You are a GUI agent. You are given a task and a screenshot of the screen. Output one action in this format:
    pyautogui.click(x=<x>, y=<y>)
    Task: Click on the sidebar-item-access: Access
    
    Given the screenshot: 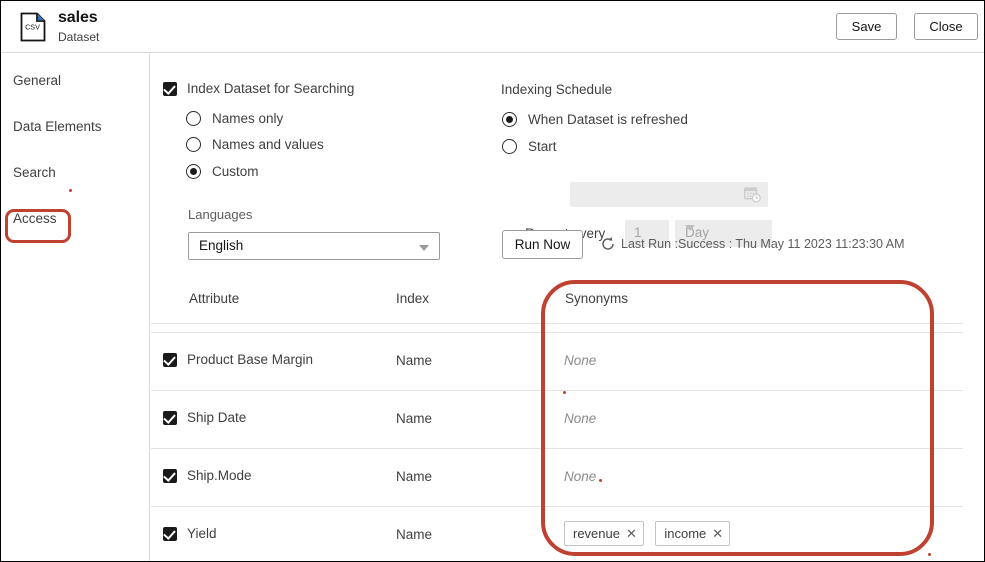 What is the action you would take?
    pyautogui.click(x=35, y=218)
    